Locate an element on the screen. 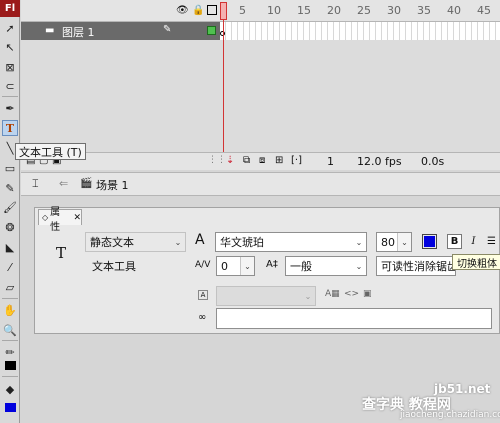 The image size is (500, 423). eraser-tool-icon: ▱ is located at coordinates (10, 287).